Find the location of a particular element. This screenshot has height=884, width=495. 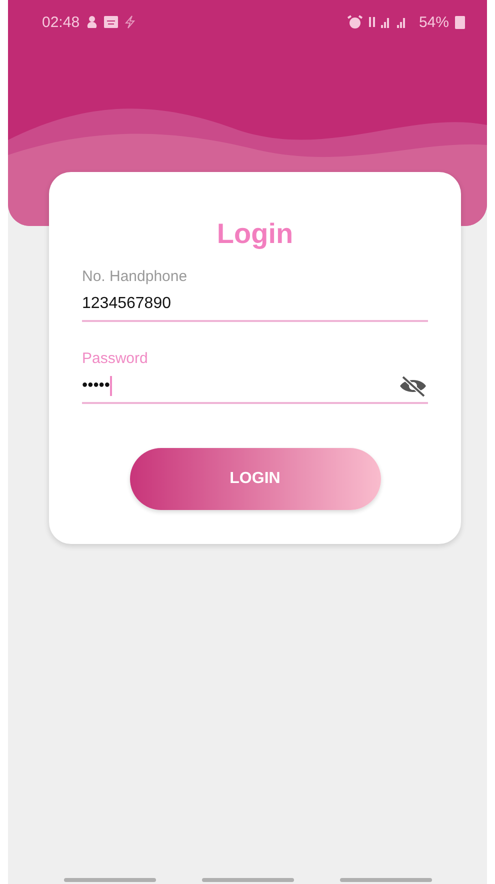

phone-field: No. Handphone 1234567890 is located at coordinates (255, 295).